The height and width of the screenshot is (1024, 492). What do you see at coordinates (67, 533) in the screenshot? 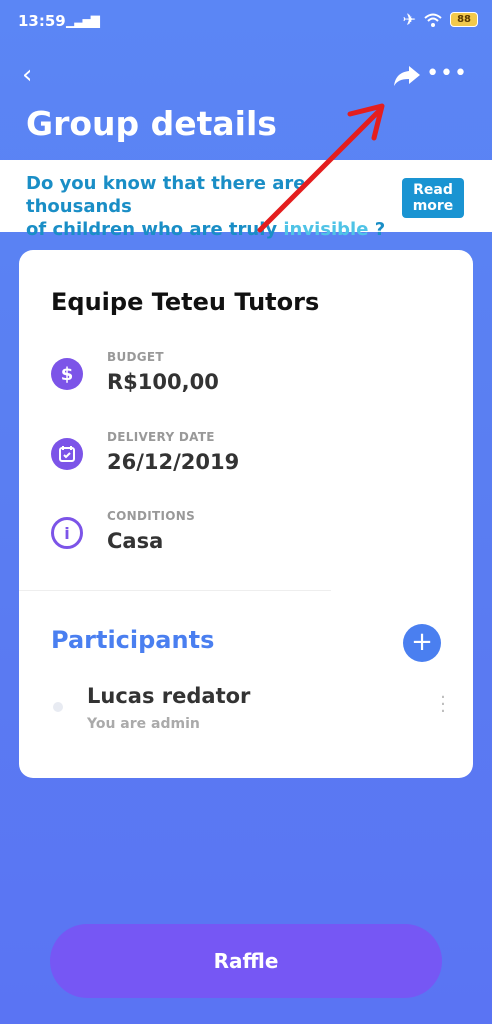
I see `info-icon: i` at bounding box center [67, 533].